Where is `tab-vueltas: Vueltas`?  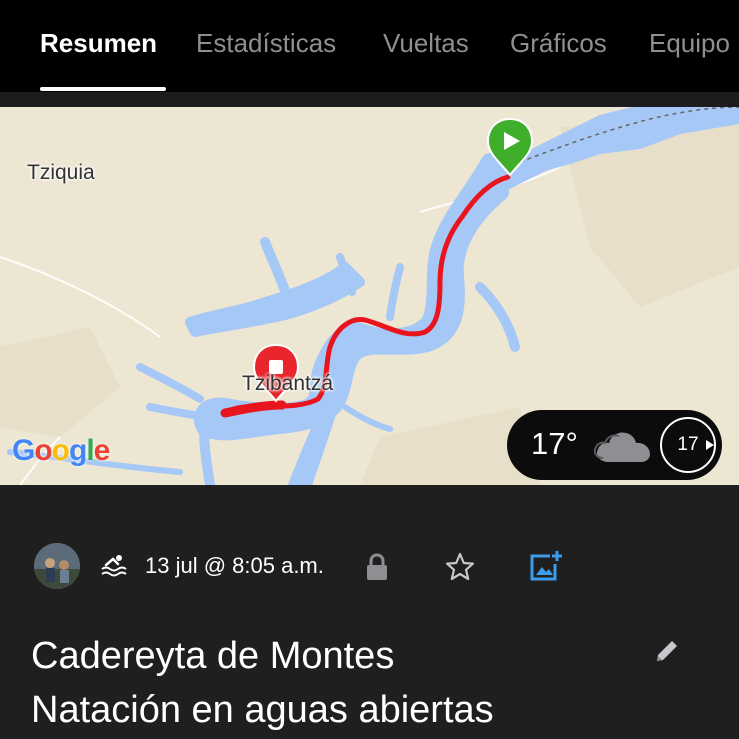
tab-vueltas: Vueltas is located at coordinates (426, 43).